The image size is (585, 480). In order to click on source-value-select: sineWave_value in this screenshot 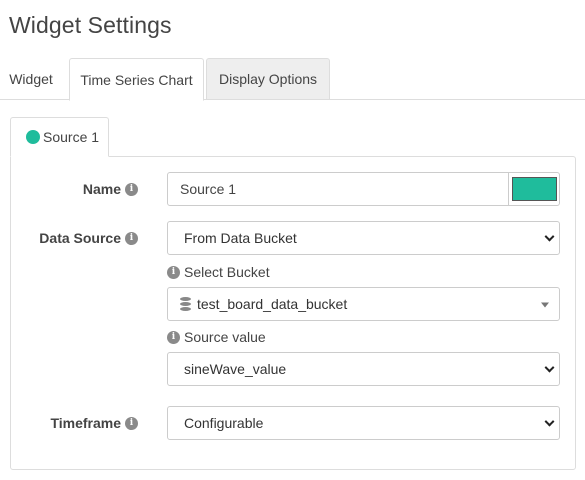, I will do `click(363, 369)`.